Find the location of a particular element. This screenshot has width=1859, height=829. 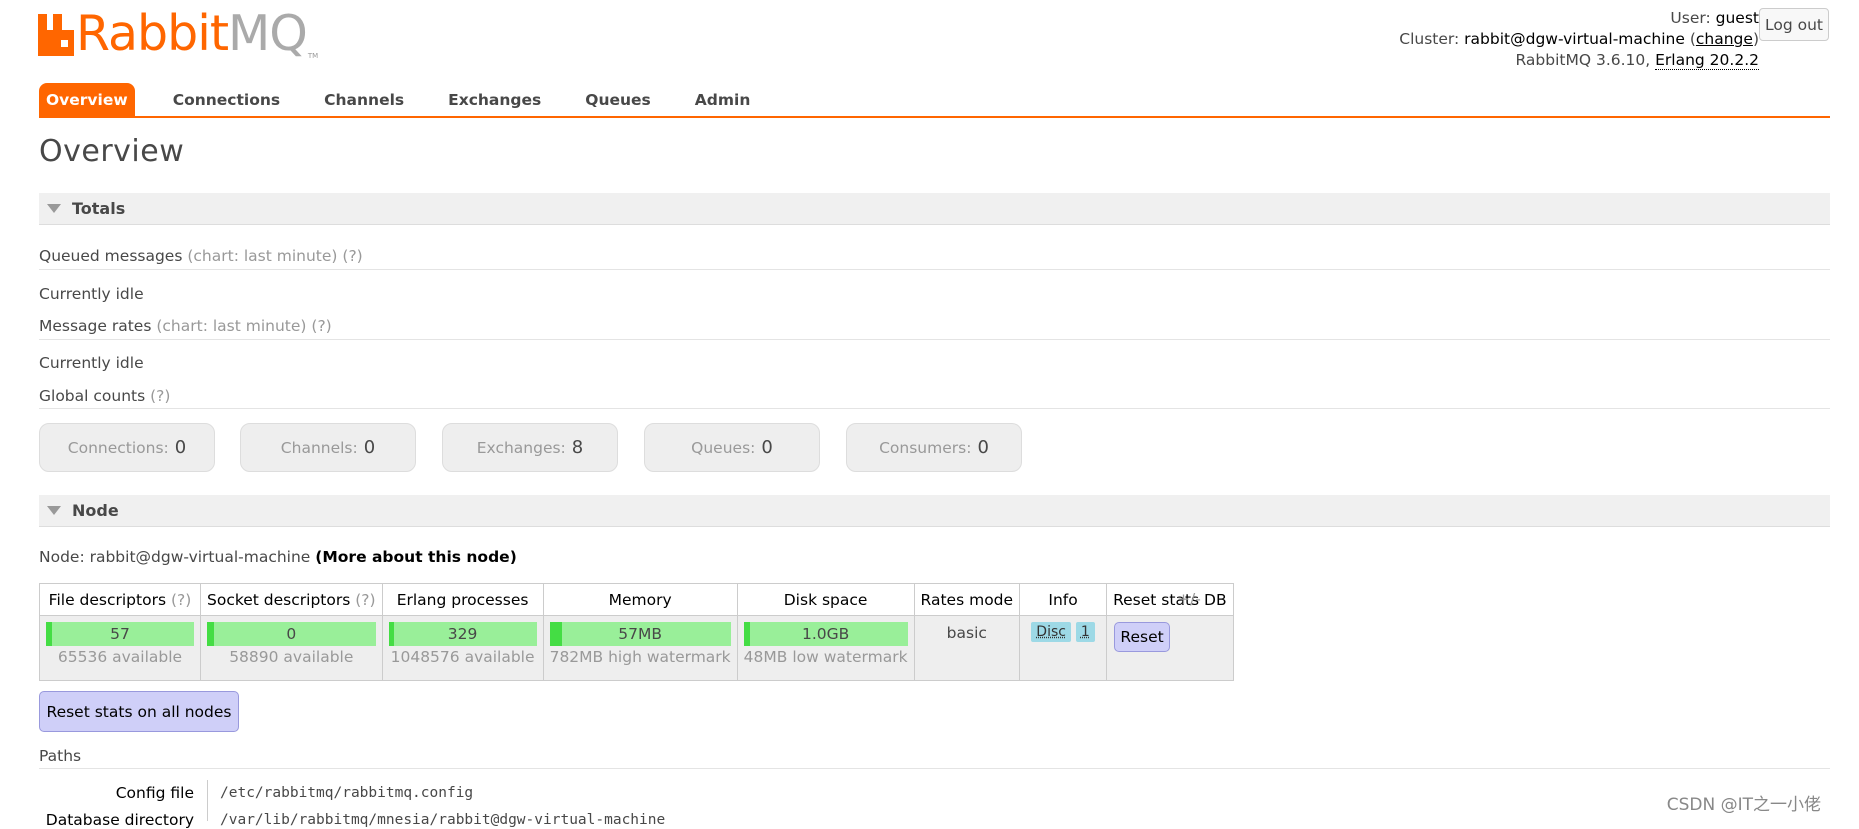

totals-title: Totals is located at coordinates (99, 208).